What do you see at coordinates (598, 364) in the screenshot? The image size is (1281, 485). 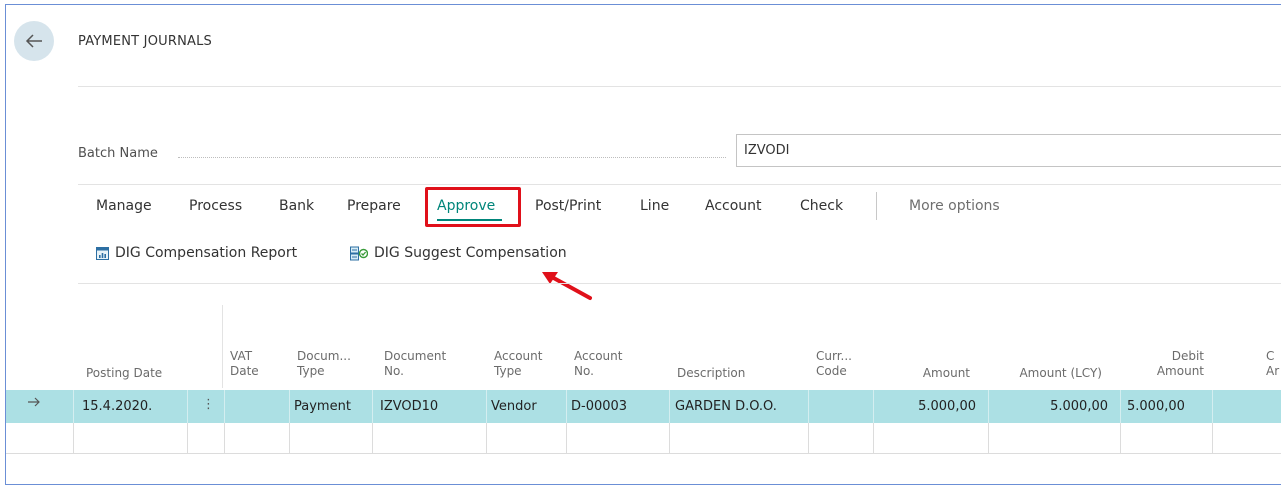 I see `header-account-no: Account No.` at bounding box center [598, 364].